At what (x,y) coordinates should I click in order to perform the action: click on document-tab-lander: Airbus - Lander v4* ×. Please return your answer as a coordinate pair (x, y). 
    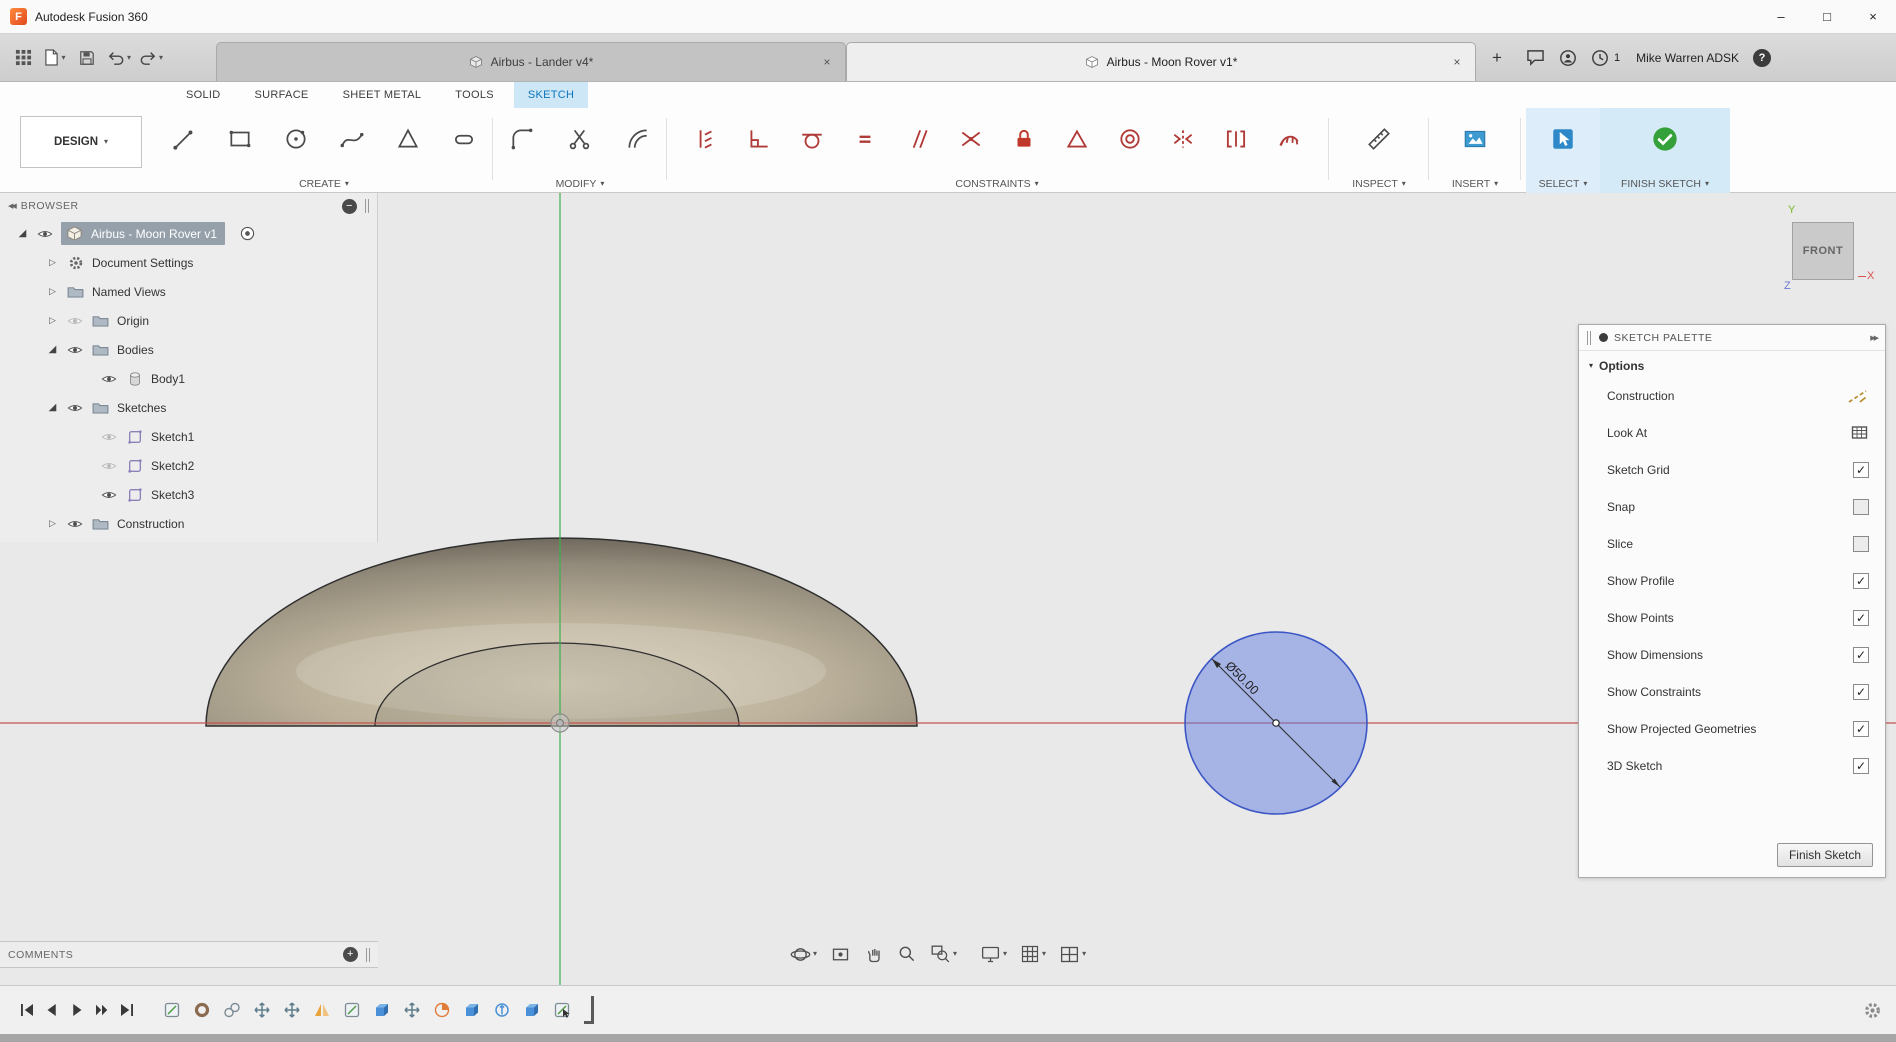
    Looking at the image, I should click on (531, 61).